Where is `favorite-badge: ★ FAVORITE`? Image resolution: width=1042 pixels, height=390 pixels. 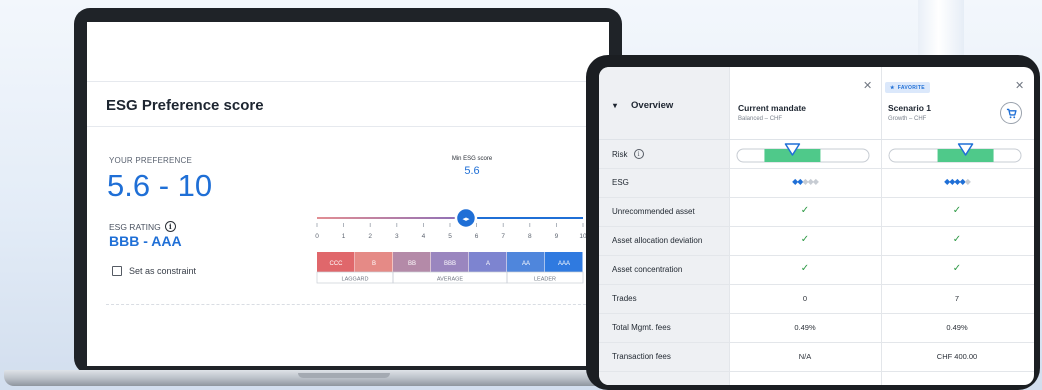
favorite-badge: ★ FAVORITE is located at coordinates (907, 87).